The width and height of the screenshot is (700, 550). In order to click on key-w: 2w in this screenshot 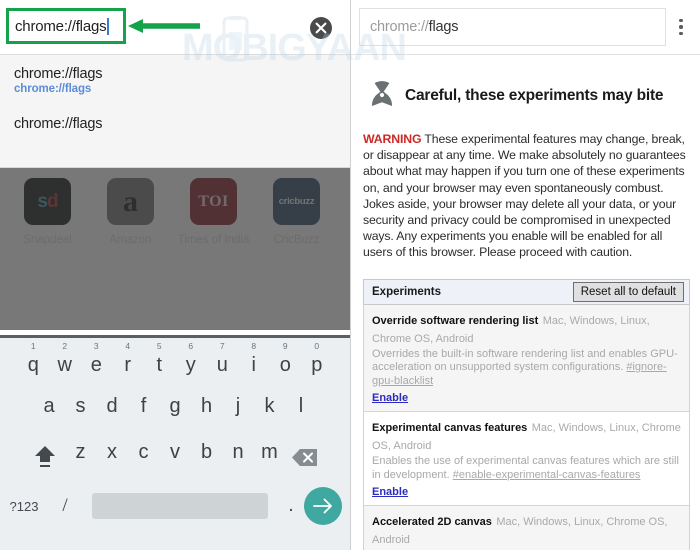, I will do `click(65, 364)`.